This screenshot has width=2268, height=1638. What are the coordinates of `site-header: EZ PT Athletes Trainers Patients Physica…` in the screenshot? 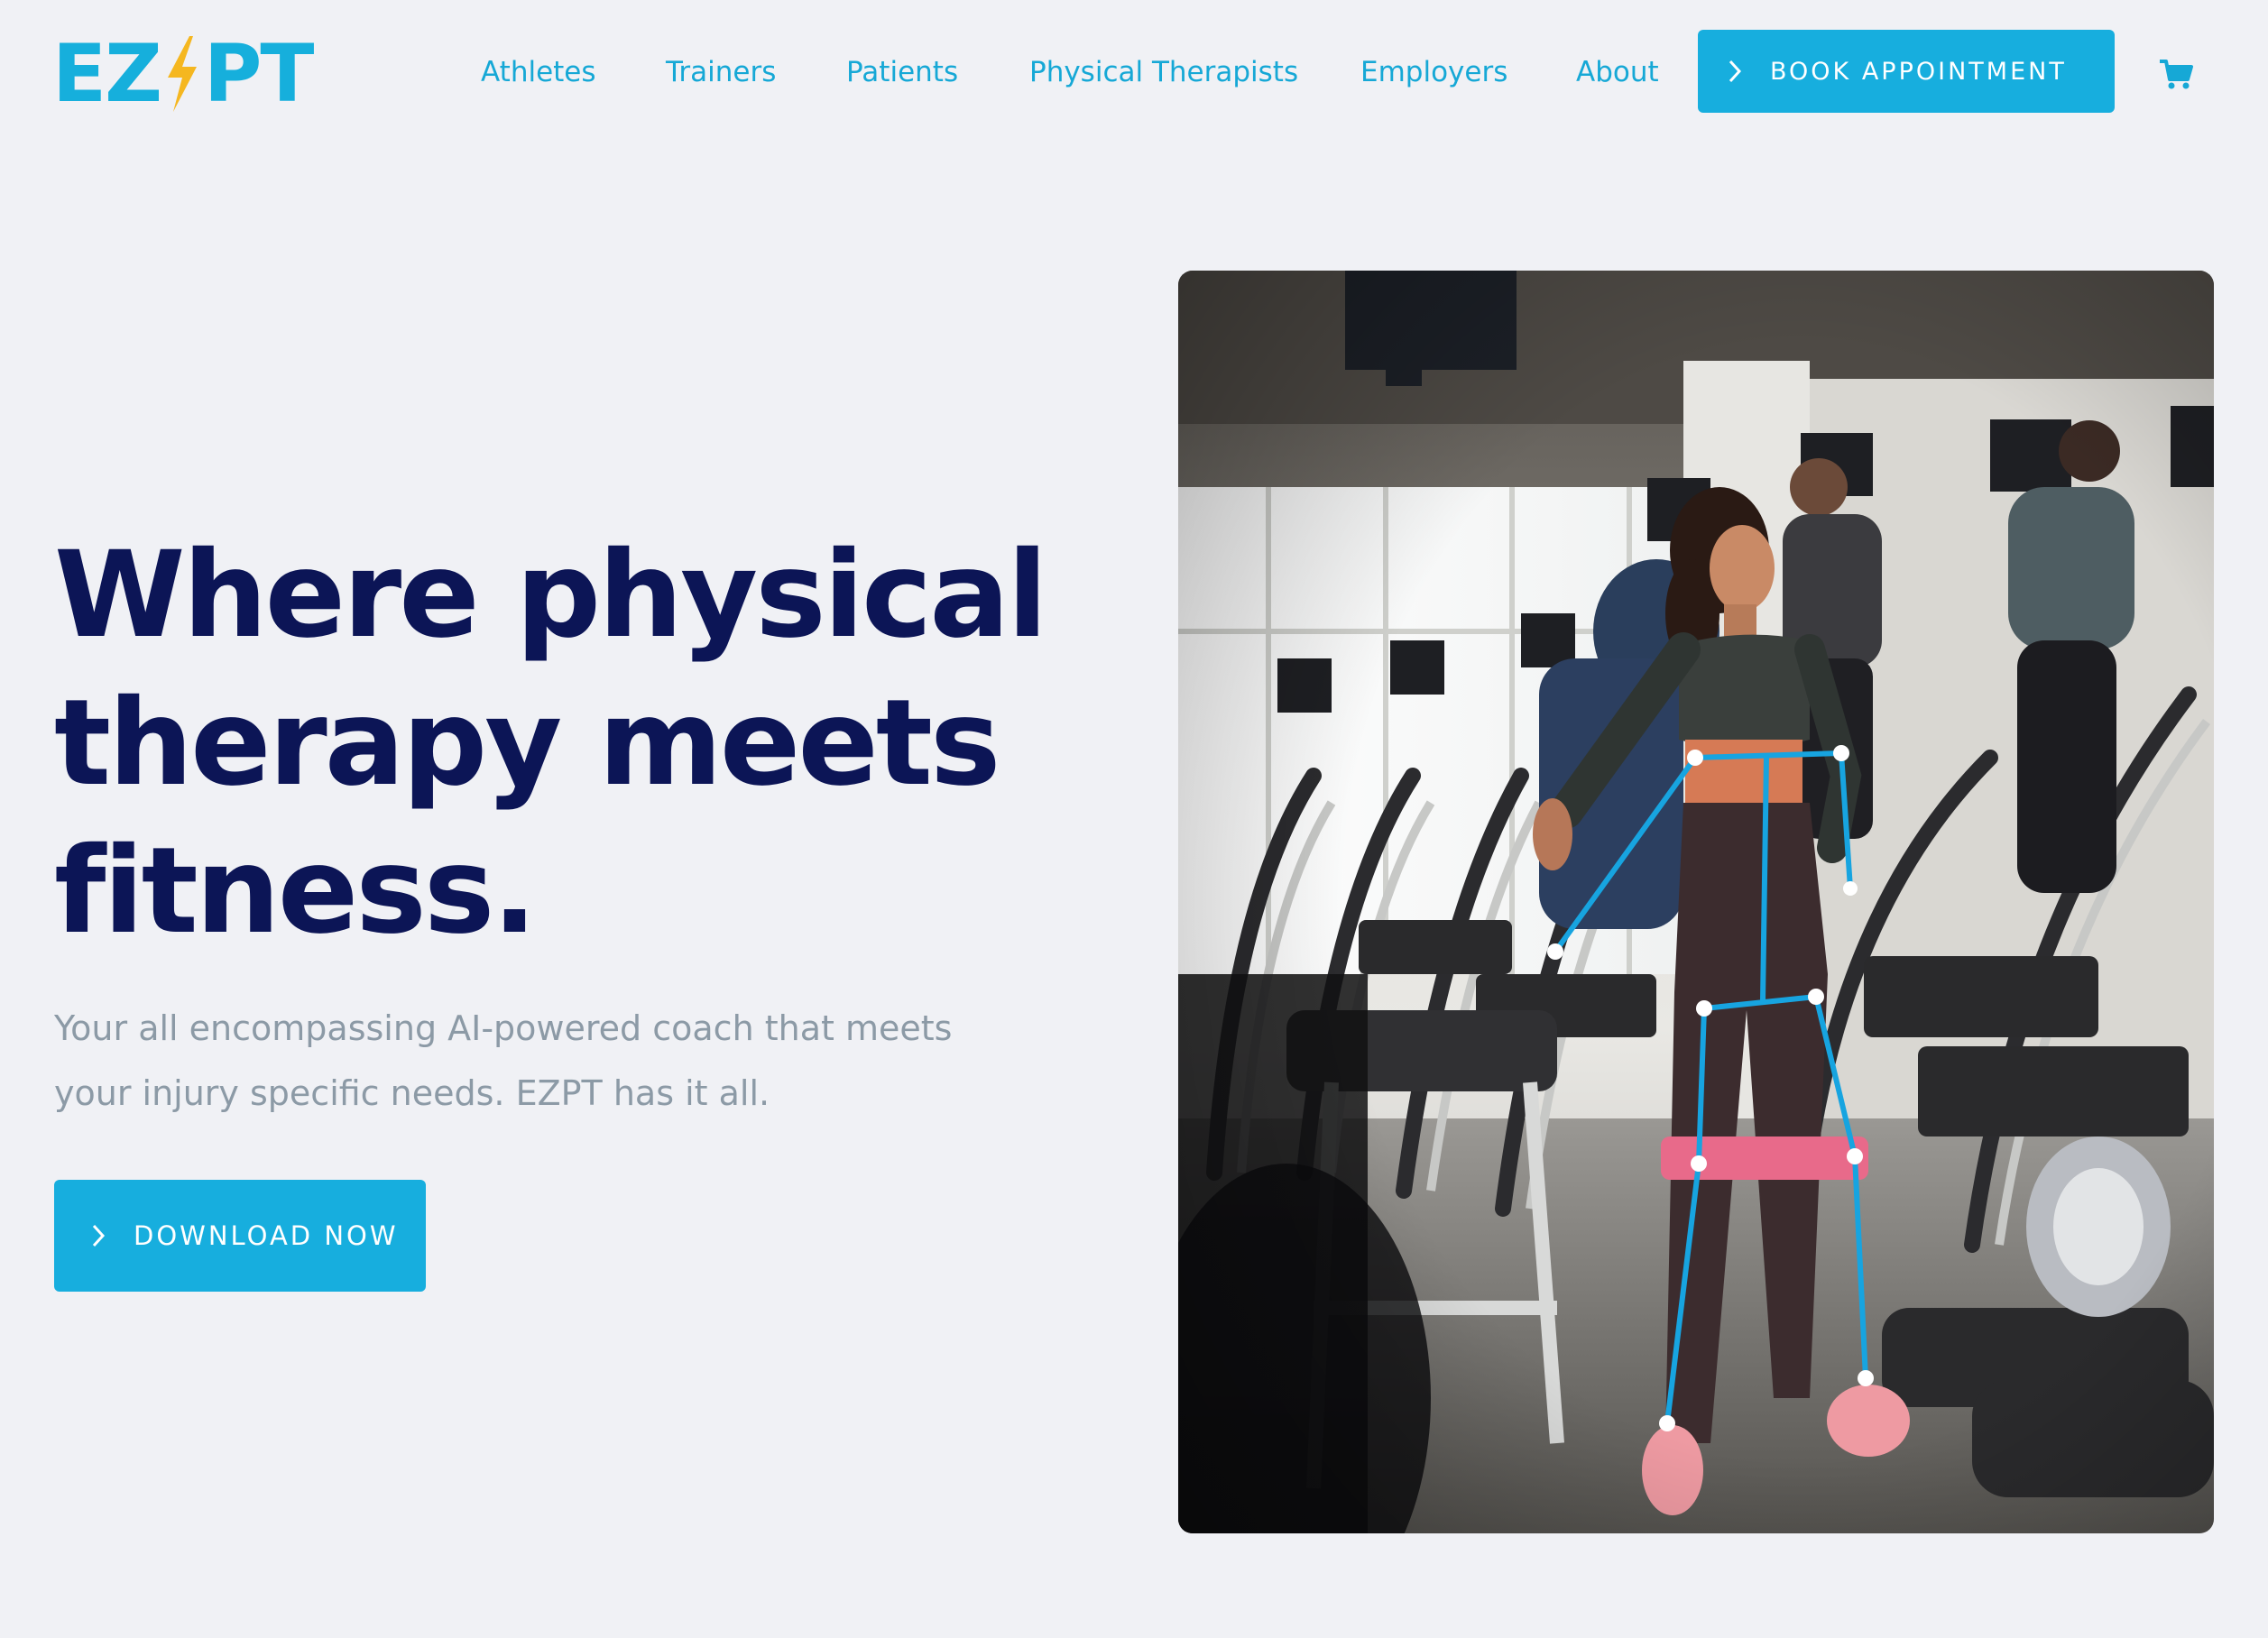 It's located at (1134, 72).